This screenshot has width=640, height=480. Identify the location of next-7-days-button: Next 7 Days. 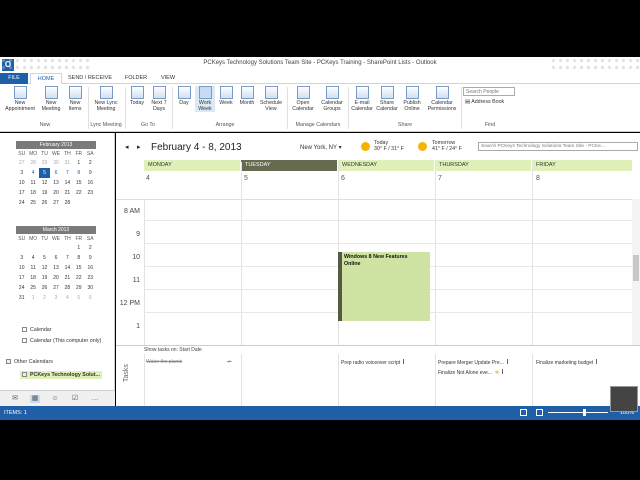
(159, 99).